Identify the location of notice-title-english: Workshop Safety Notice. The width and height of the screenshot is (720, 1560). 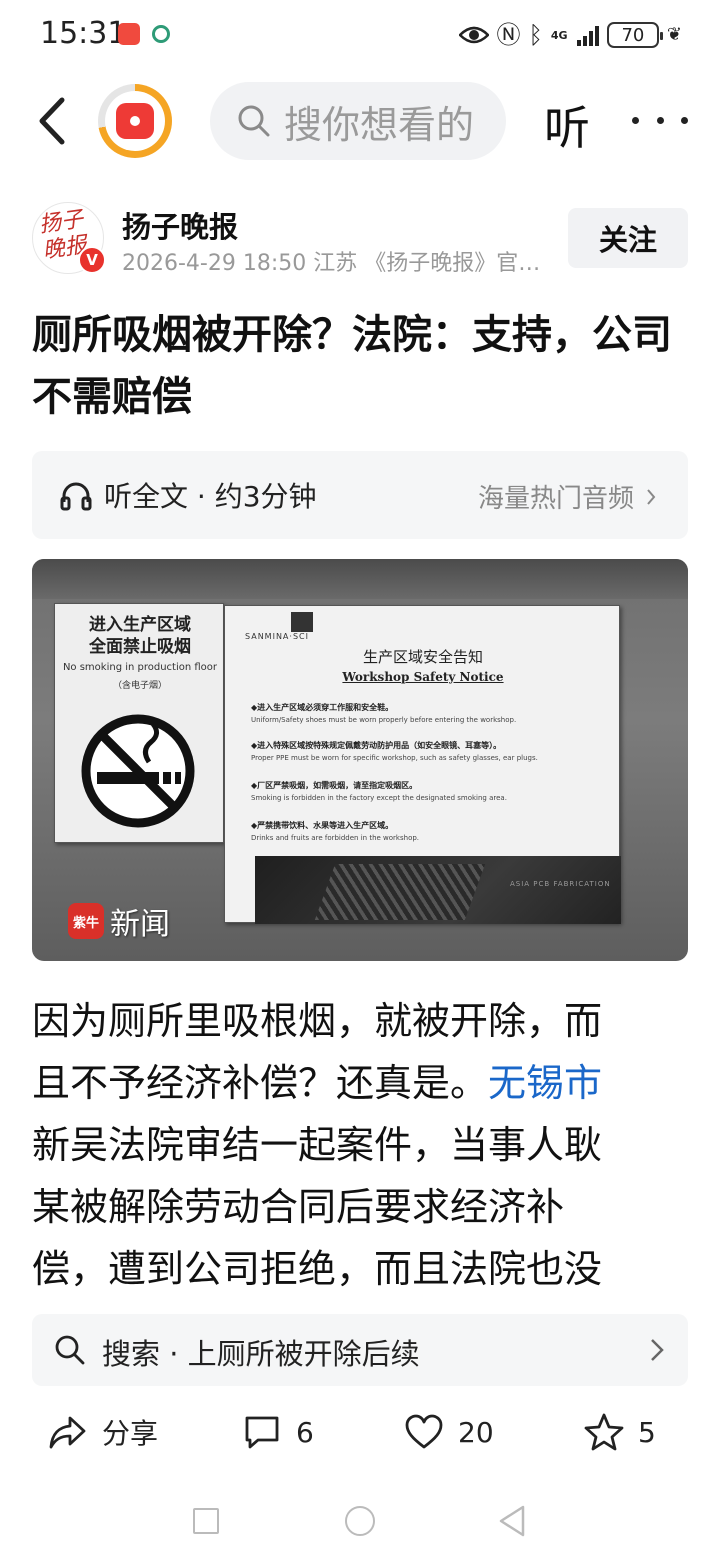
(423, 677).